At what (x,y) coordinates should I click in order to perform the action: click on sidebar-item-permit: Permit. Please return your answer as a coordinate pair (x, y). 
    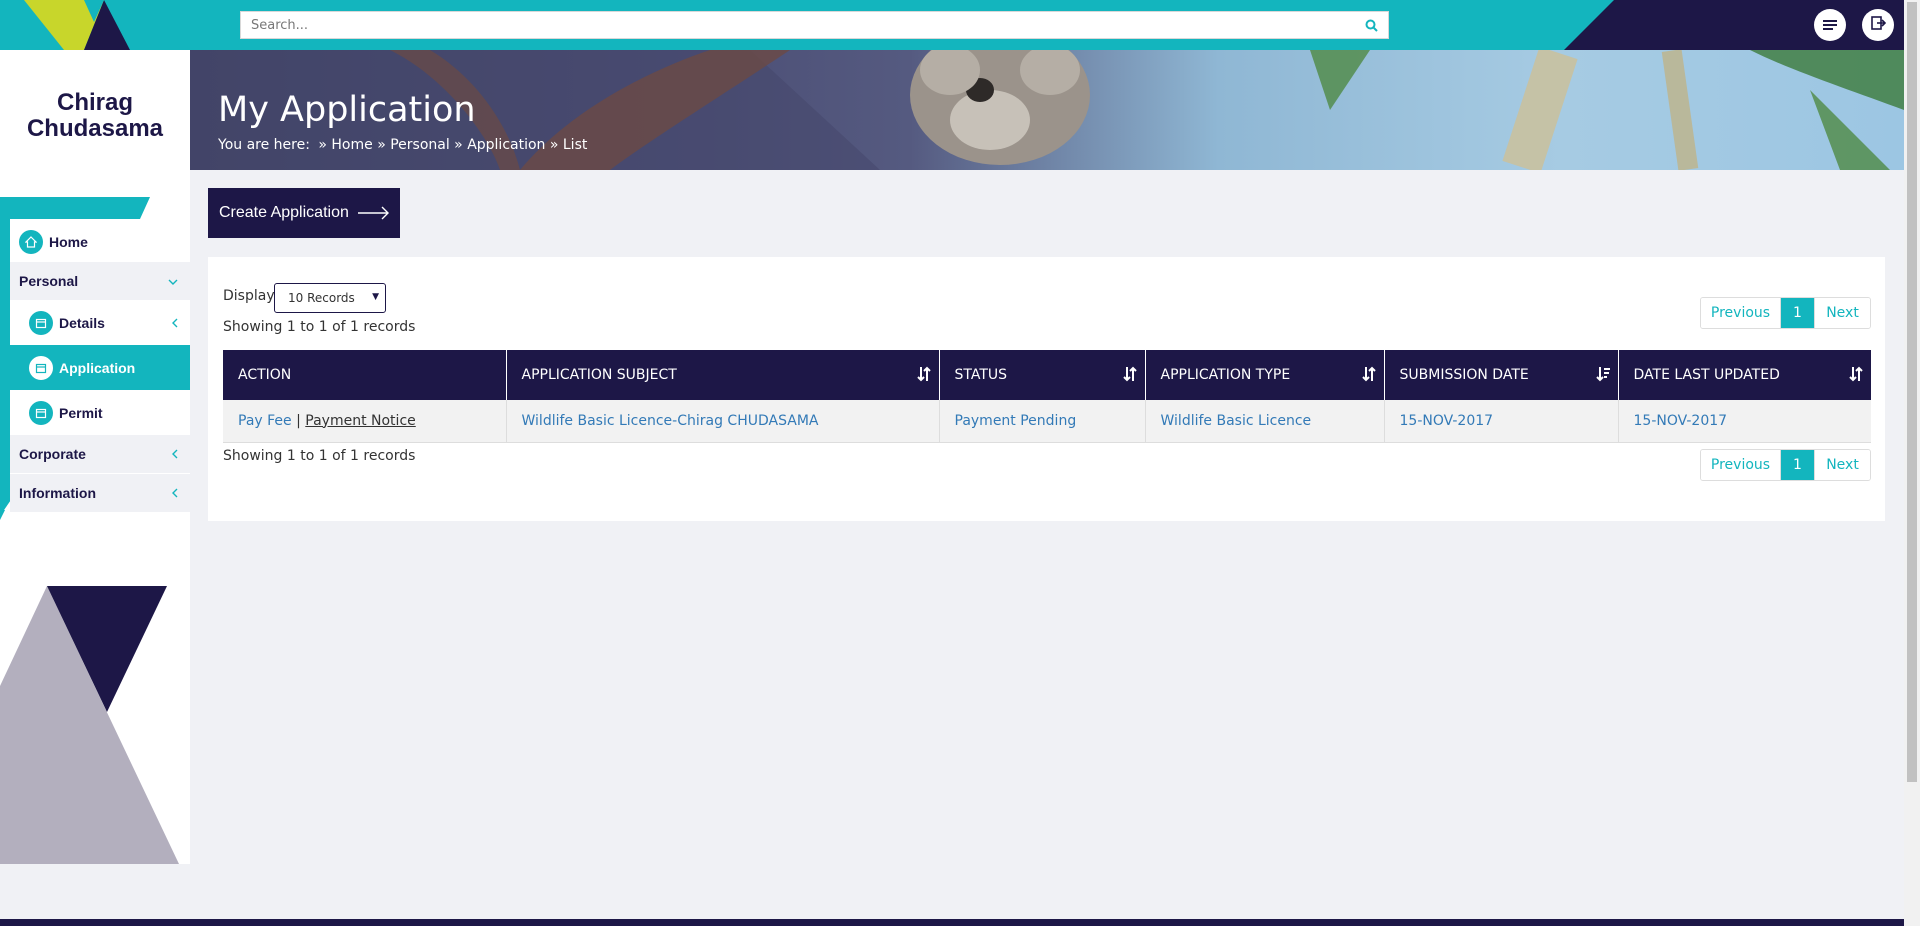
    Looking at the image, I should click on (100, 412).